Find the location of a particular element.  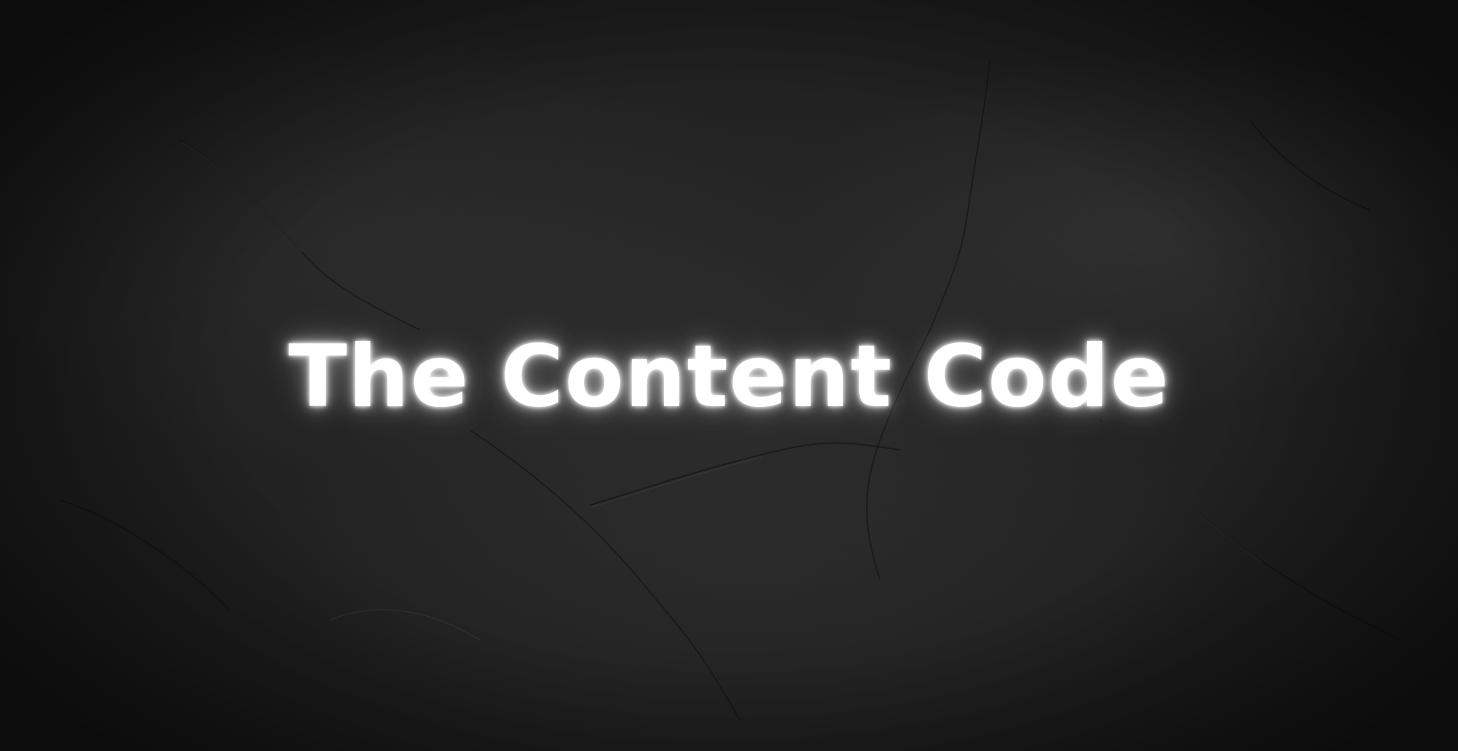

headline: The Content Code is located at coordinates (729, 377).